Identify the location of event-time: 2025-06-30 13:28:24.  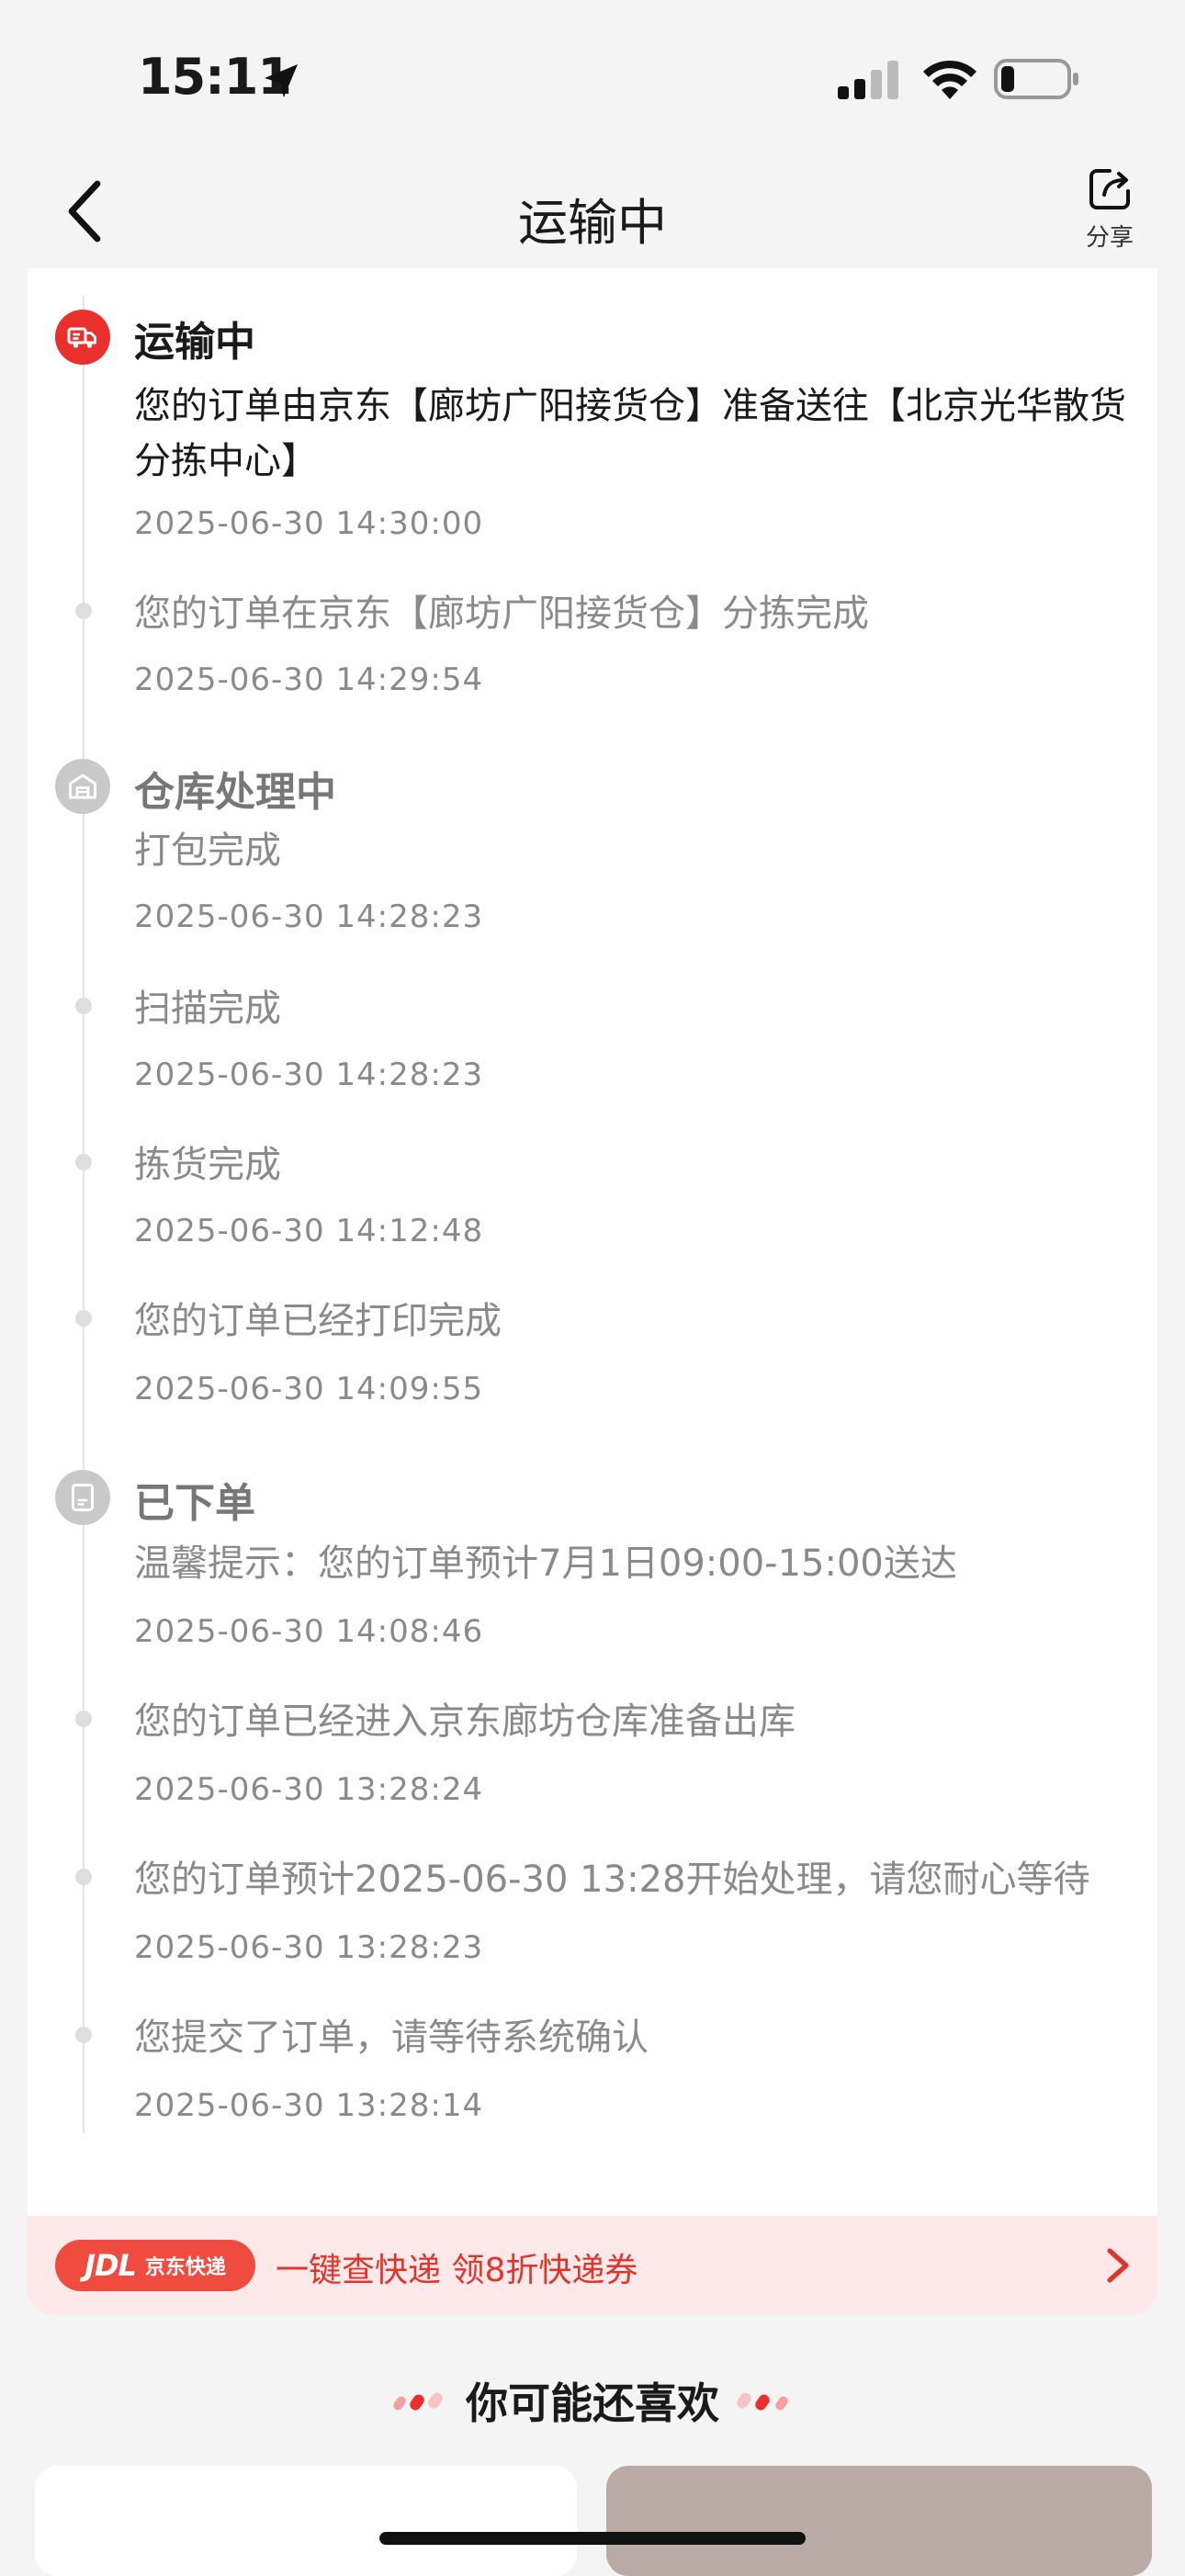
(309, 1789).